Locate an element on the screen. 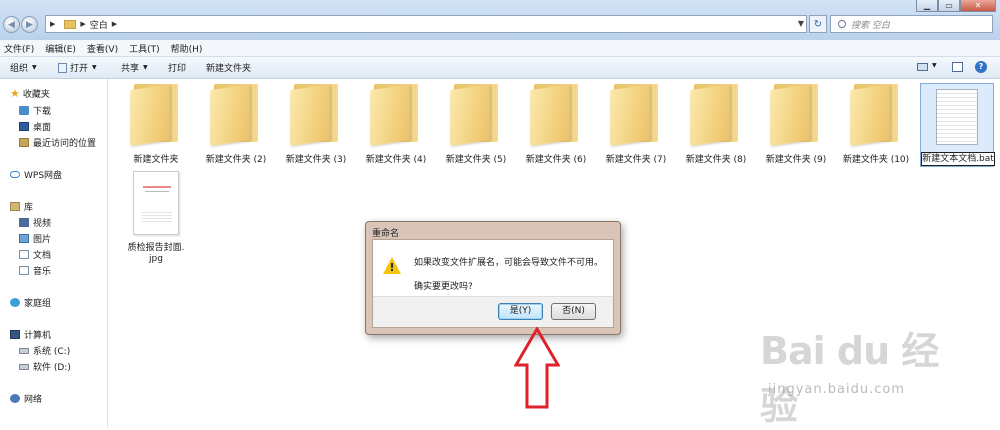  nav-item-drive-c: 系统 (C:) is located at coordinates (44, 350).